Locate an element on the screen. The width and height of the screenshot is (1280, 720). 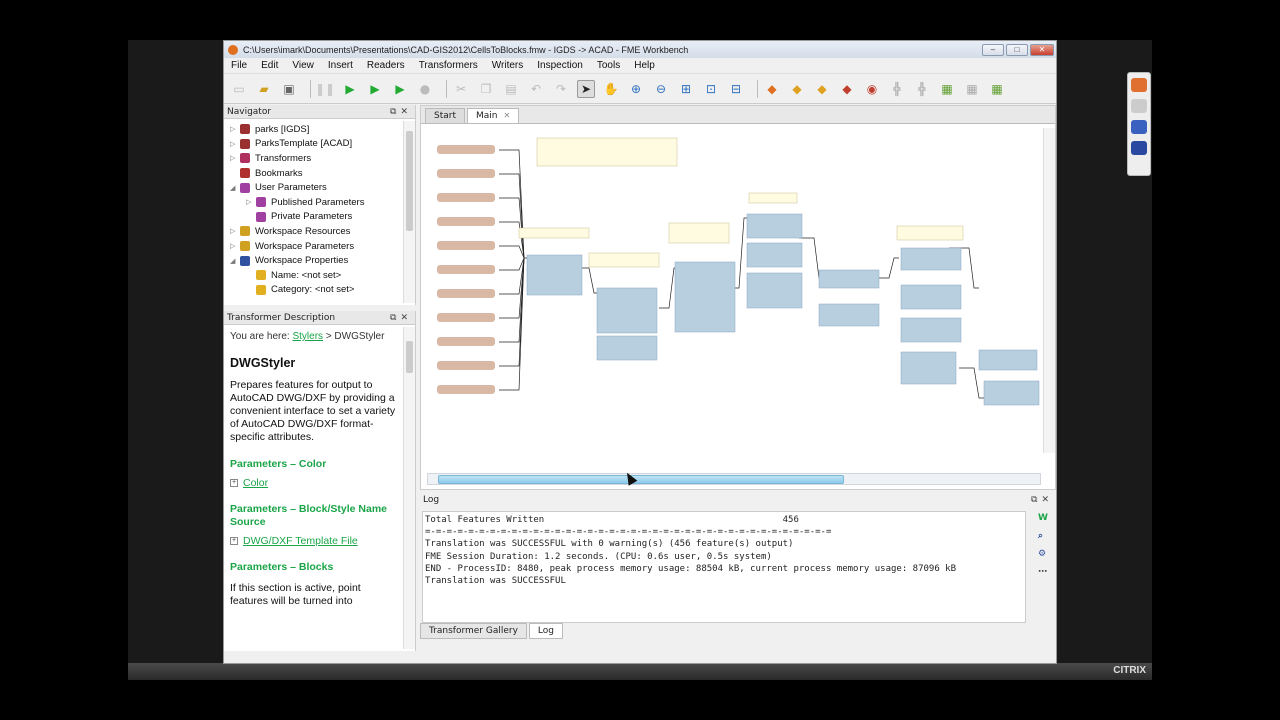
nav-item: Name: <not set> is located at coordinates (321, 275).